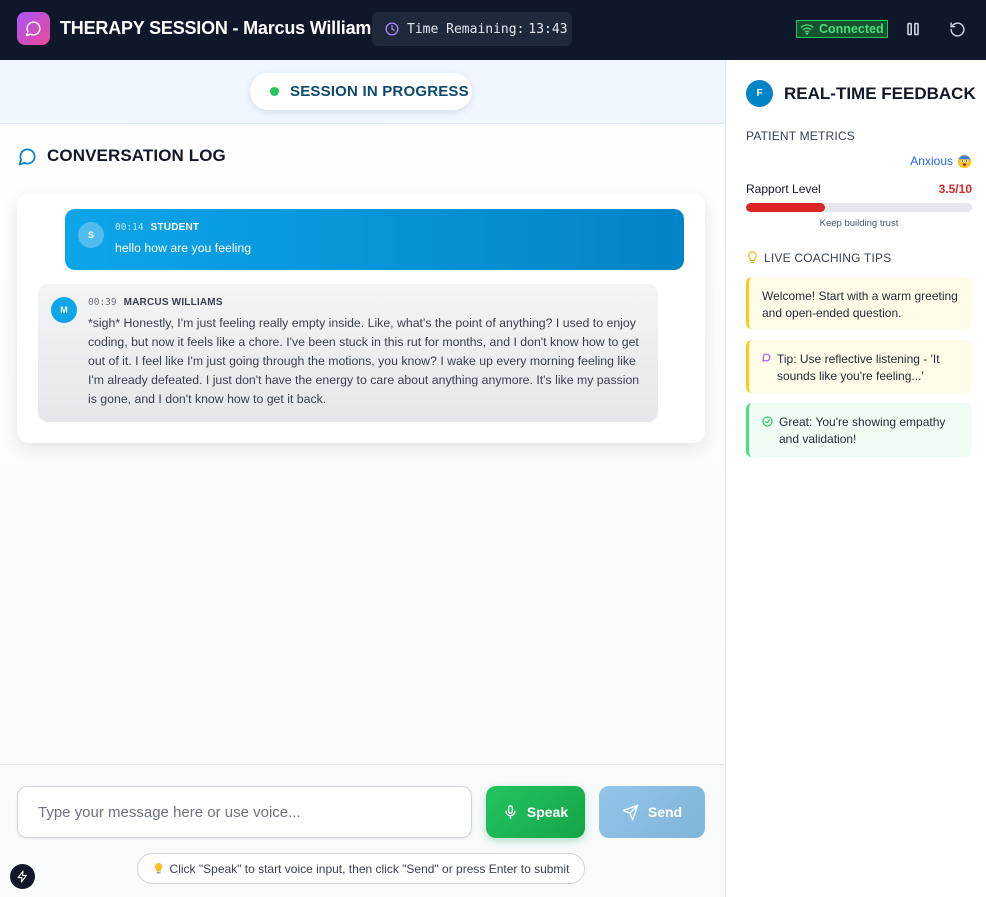 This screenshot has height=897, width=986. What do you see at coordinates (767, 421) in the screenshot?
I see `check-circle-icon` at bounding box center [767, 421].